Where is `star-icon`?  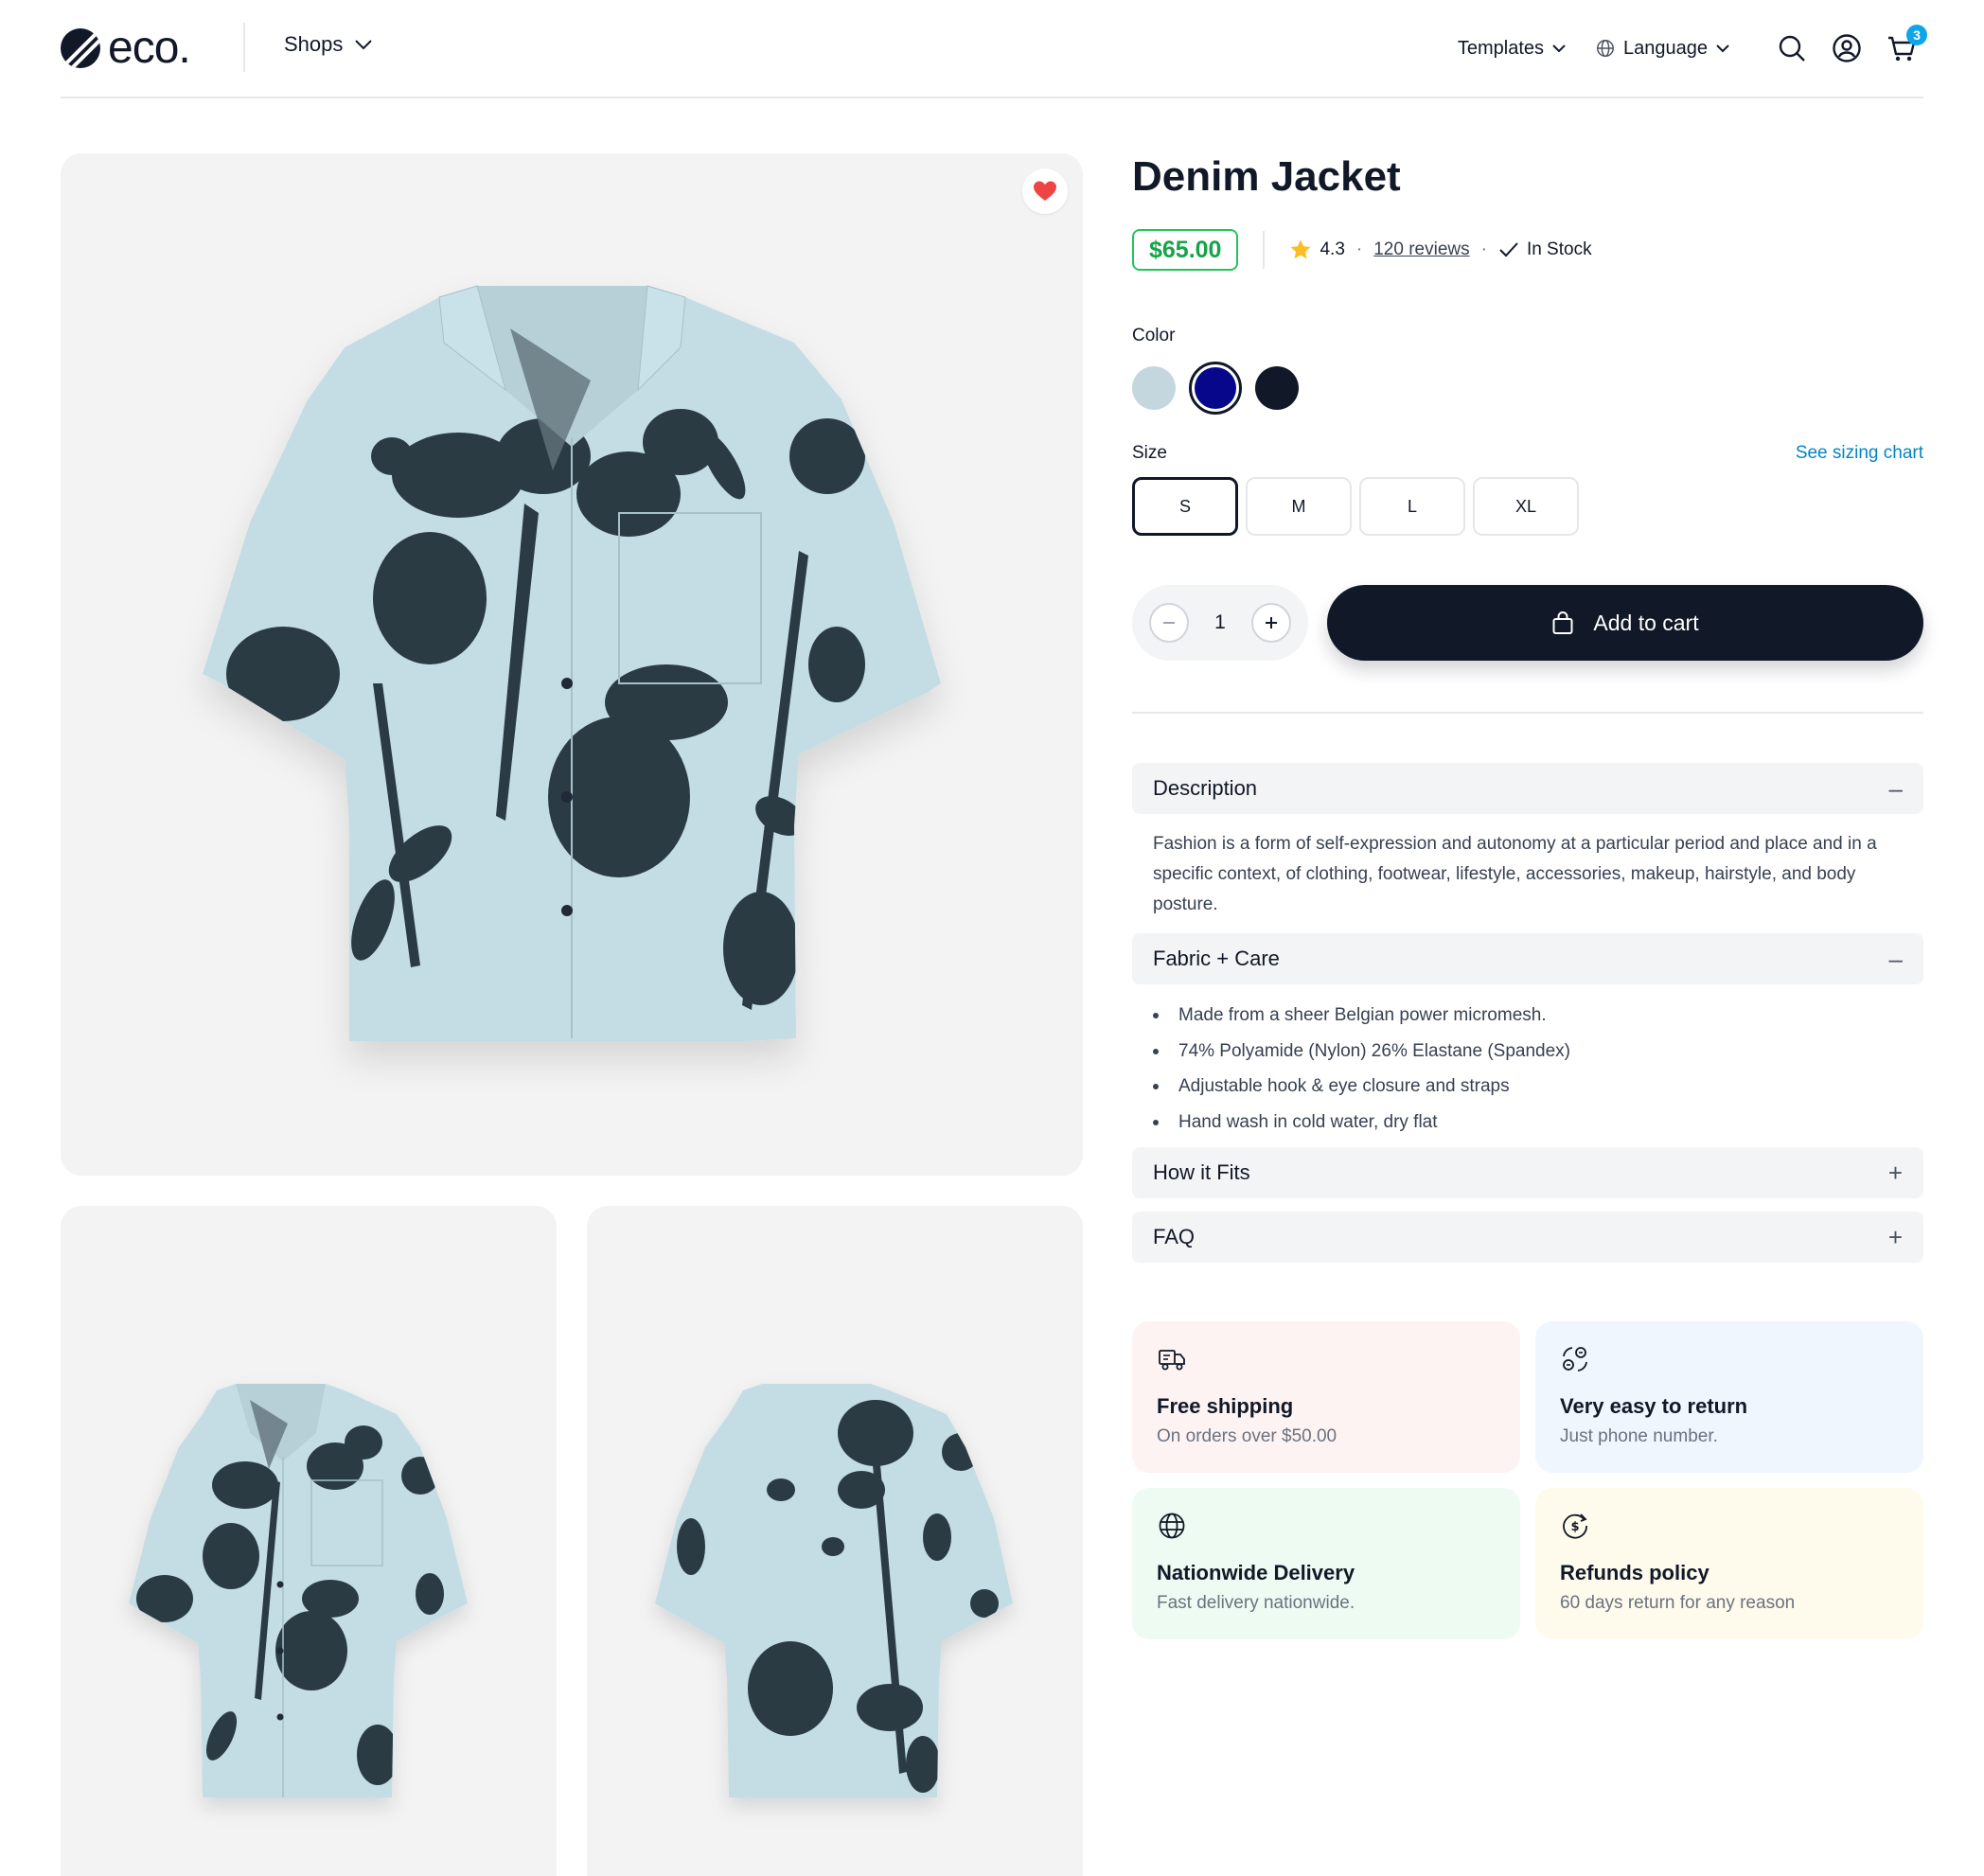
star-icon is located at coordinates (1300, 249).